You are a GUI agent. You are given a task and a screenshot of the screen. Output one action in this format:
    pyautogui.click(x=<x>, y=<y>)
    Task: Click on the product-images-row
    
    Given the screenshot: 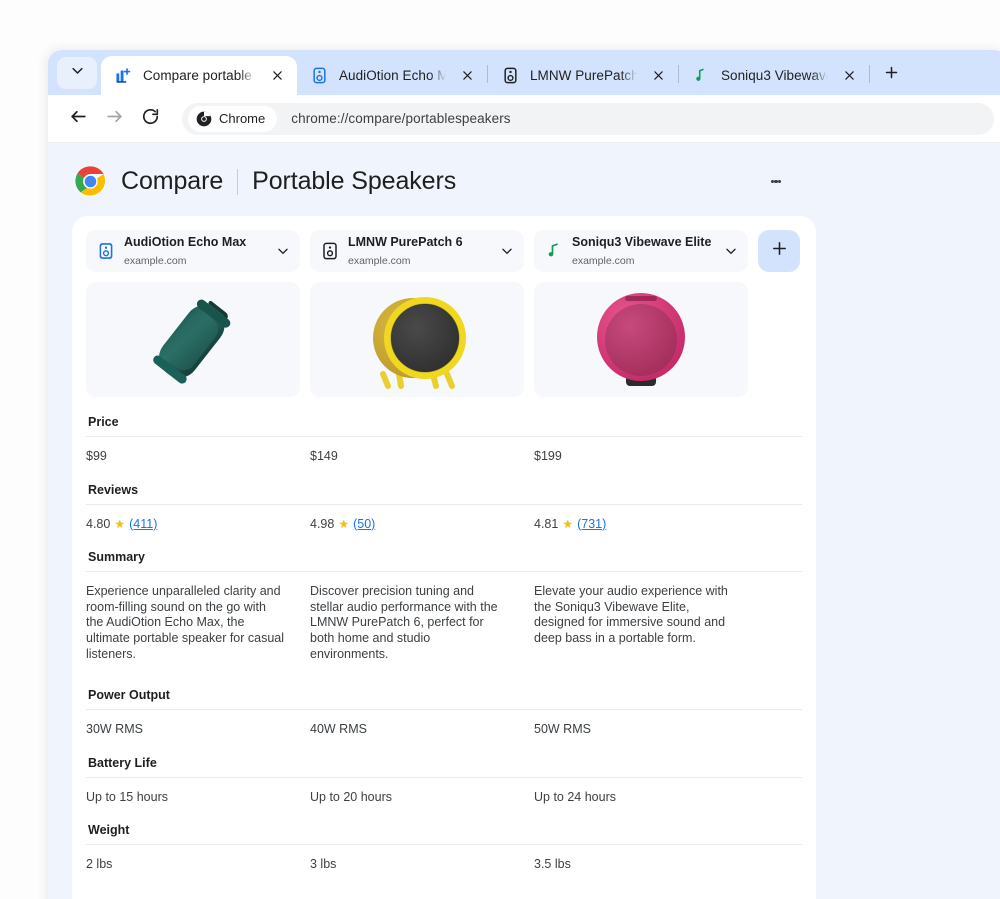 What is the action you would take?
    pyautogui.click(x=444, y=334)
    